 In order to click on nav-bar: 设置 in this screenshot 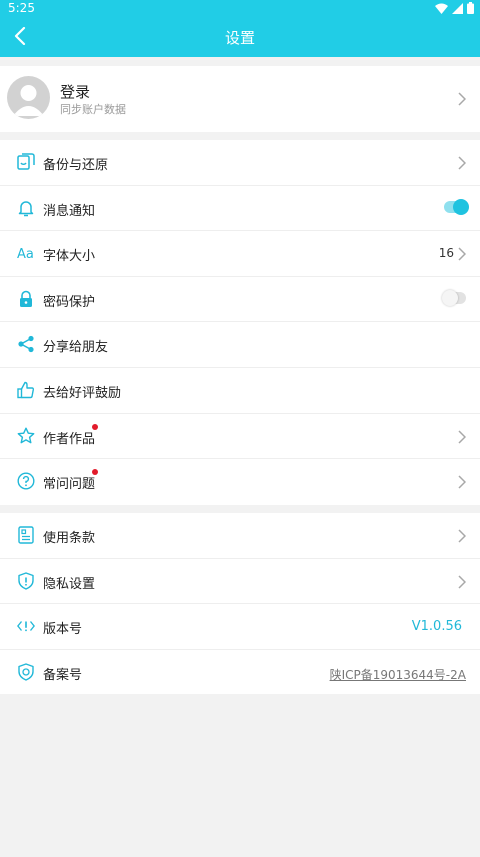, I will do `click(240, 36)`.